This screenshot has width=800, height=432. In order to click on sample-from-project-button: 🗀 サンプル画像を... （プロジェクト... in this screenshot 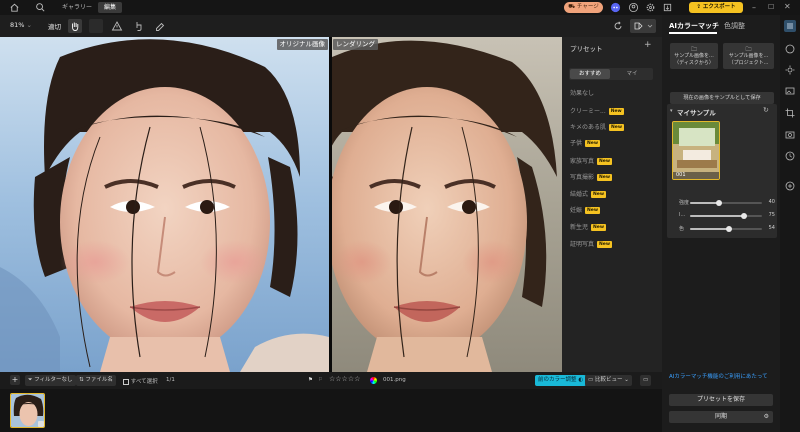, I will do `click(748, 56)`.